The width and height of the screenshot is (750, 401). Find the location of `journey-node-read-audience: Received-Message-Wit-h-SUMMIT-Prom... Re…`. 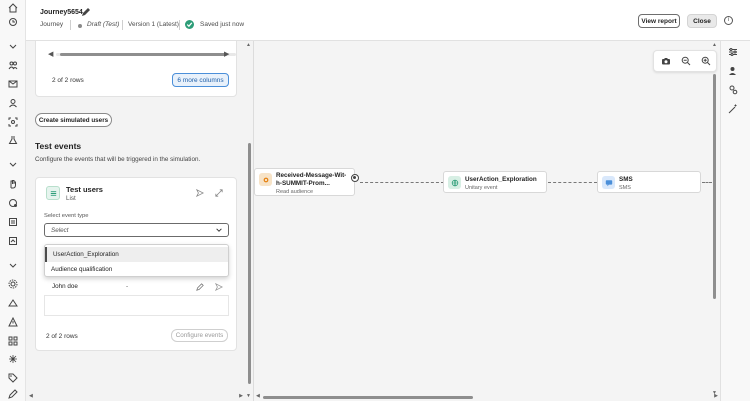

journey-node-read-audience: Received-Message-Wit-h-SUMMIT-Prom... Re… is located at coordinates (304, 182).